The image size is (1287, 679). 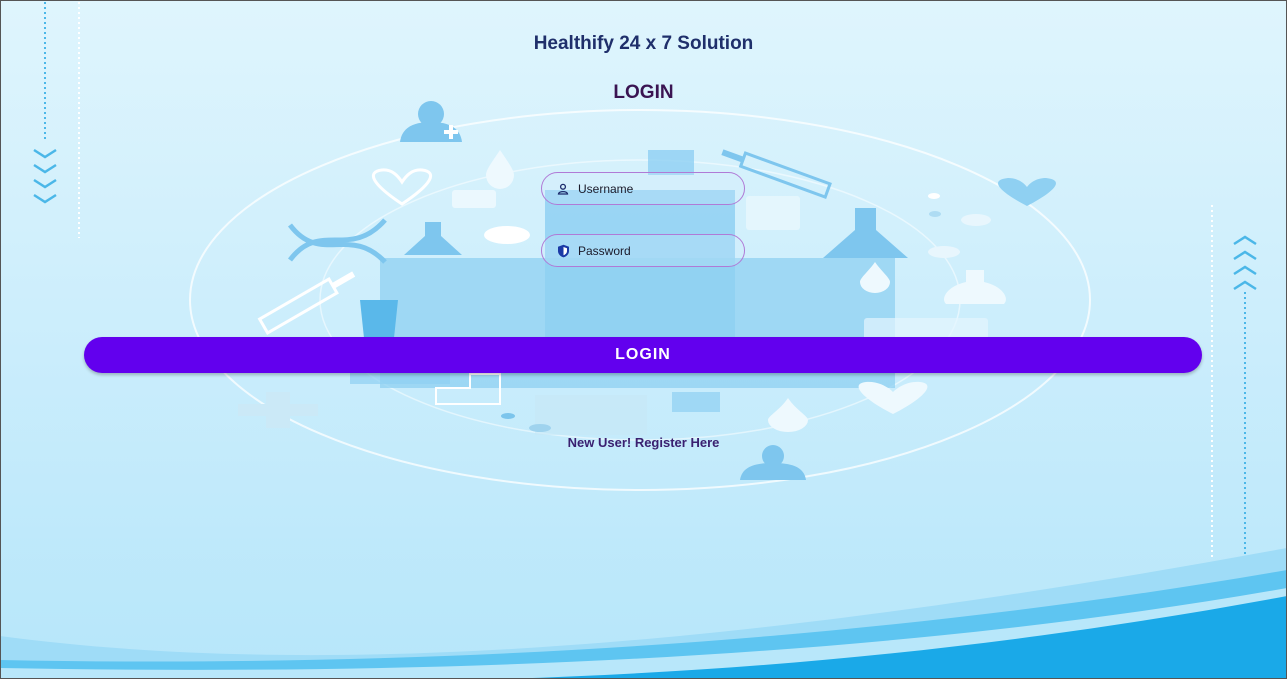 I want to click on user-icon, so click(x=563, y=189).